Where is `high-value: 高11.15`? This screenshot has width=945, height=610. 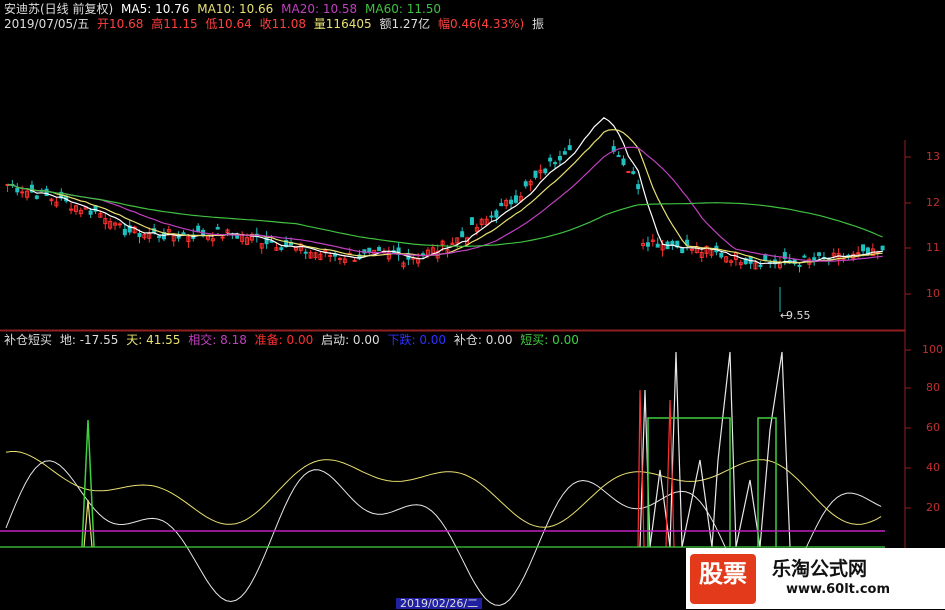 high-value: 高11.15 is located at coordinates (174, 24).